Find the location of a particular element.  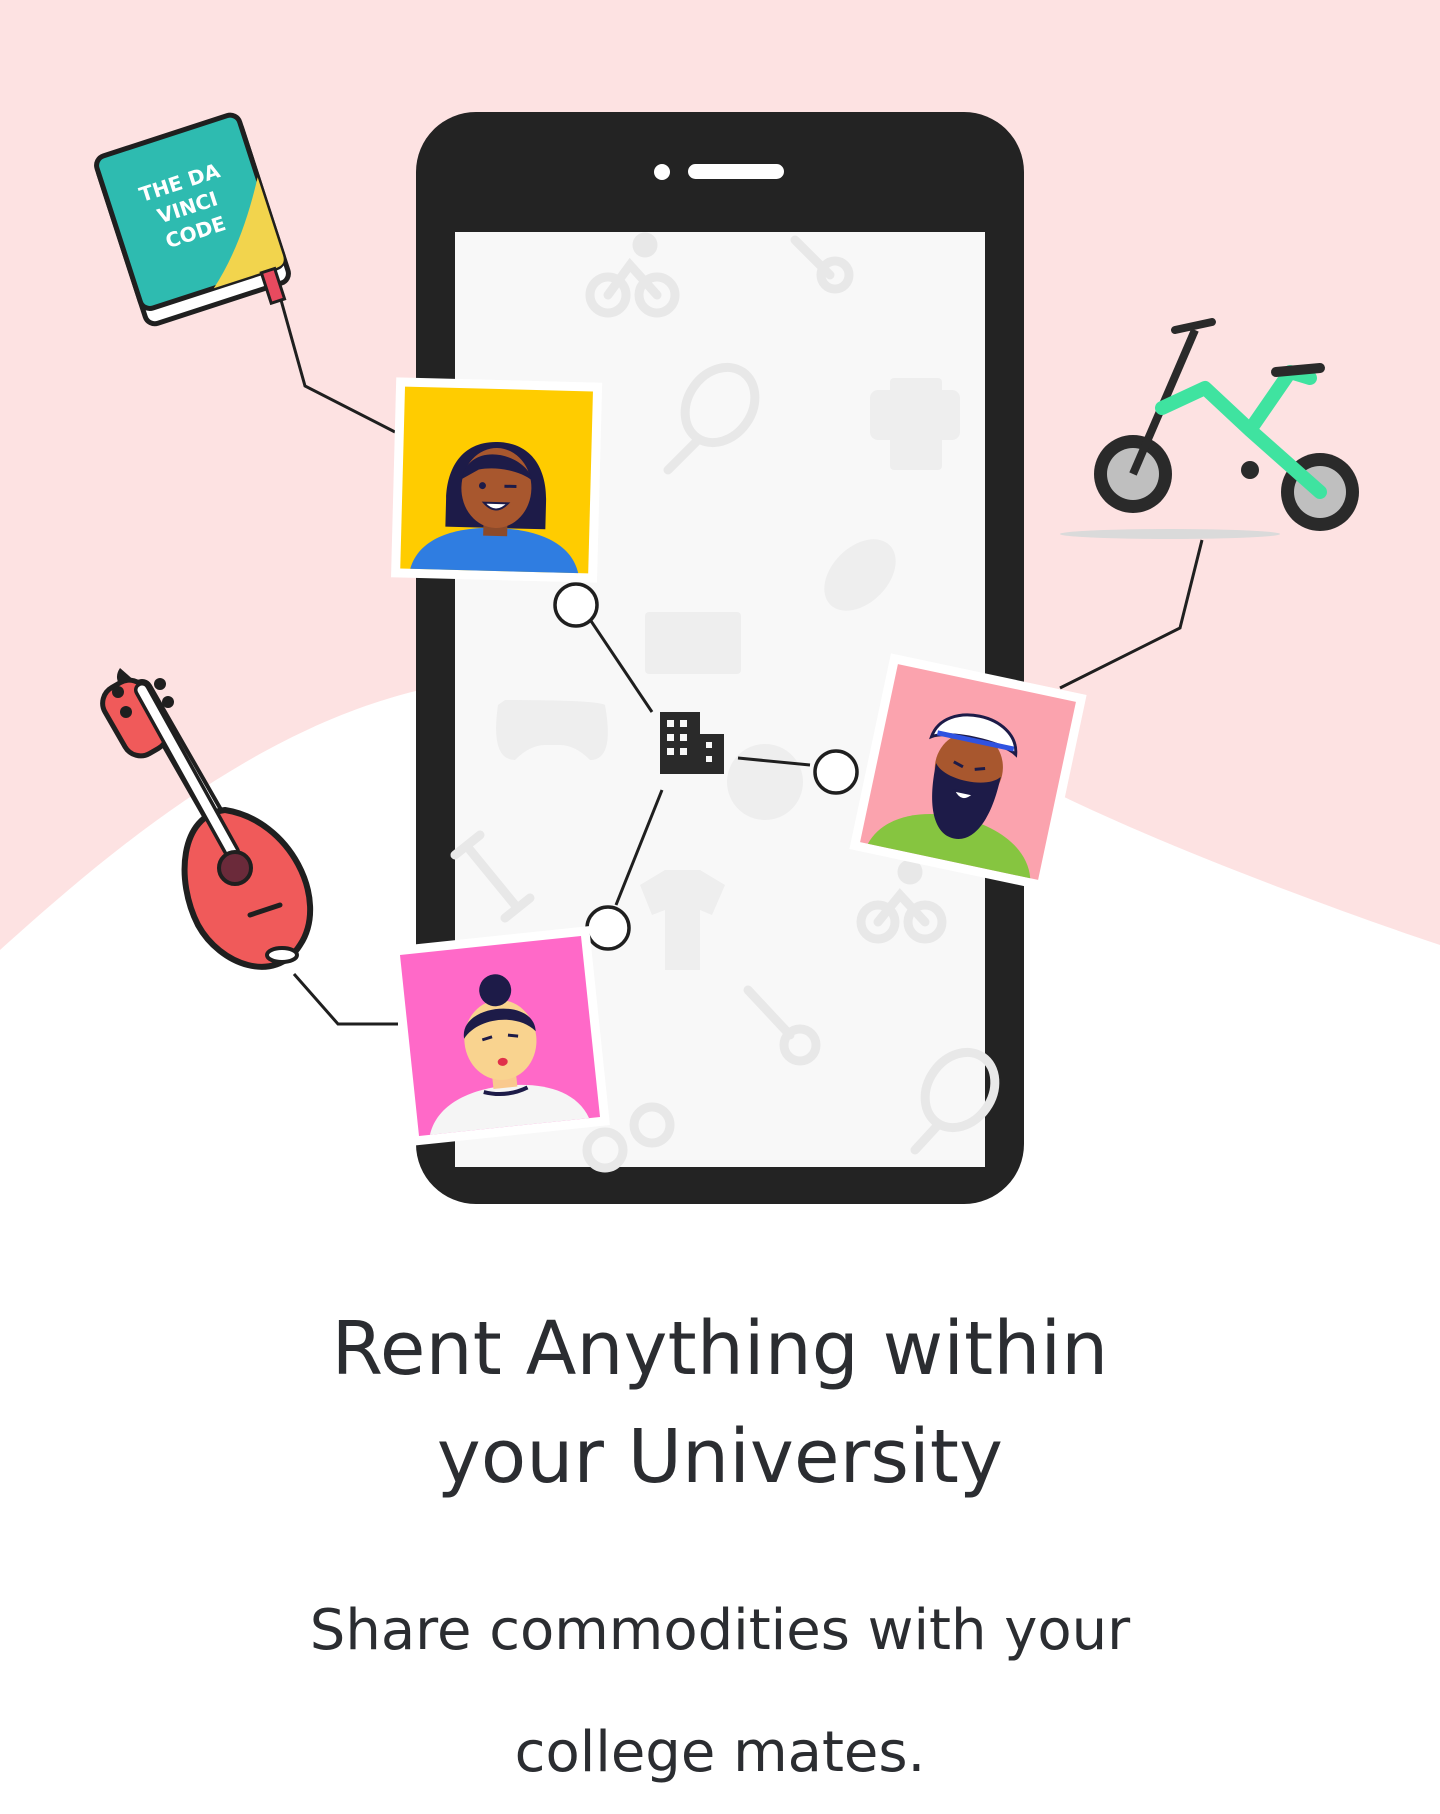

subline-line-1: Share commodities with your is located at coordinates (720, 1630).